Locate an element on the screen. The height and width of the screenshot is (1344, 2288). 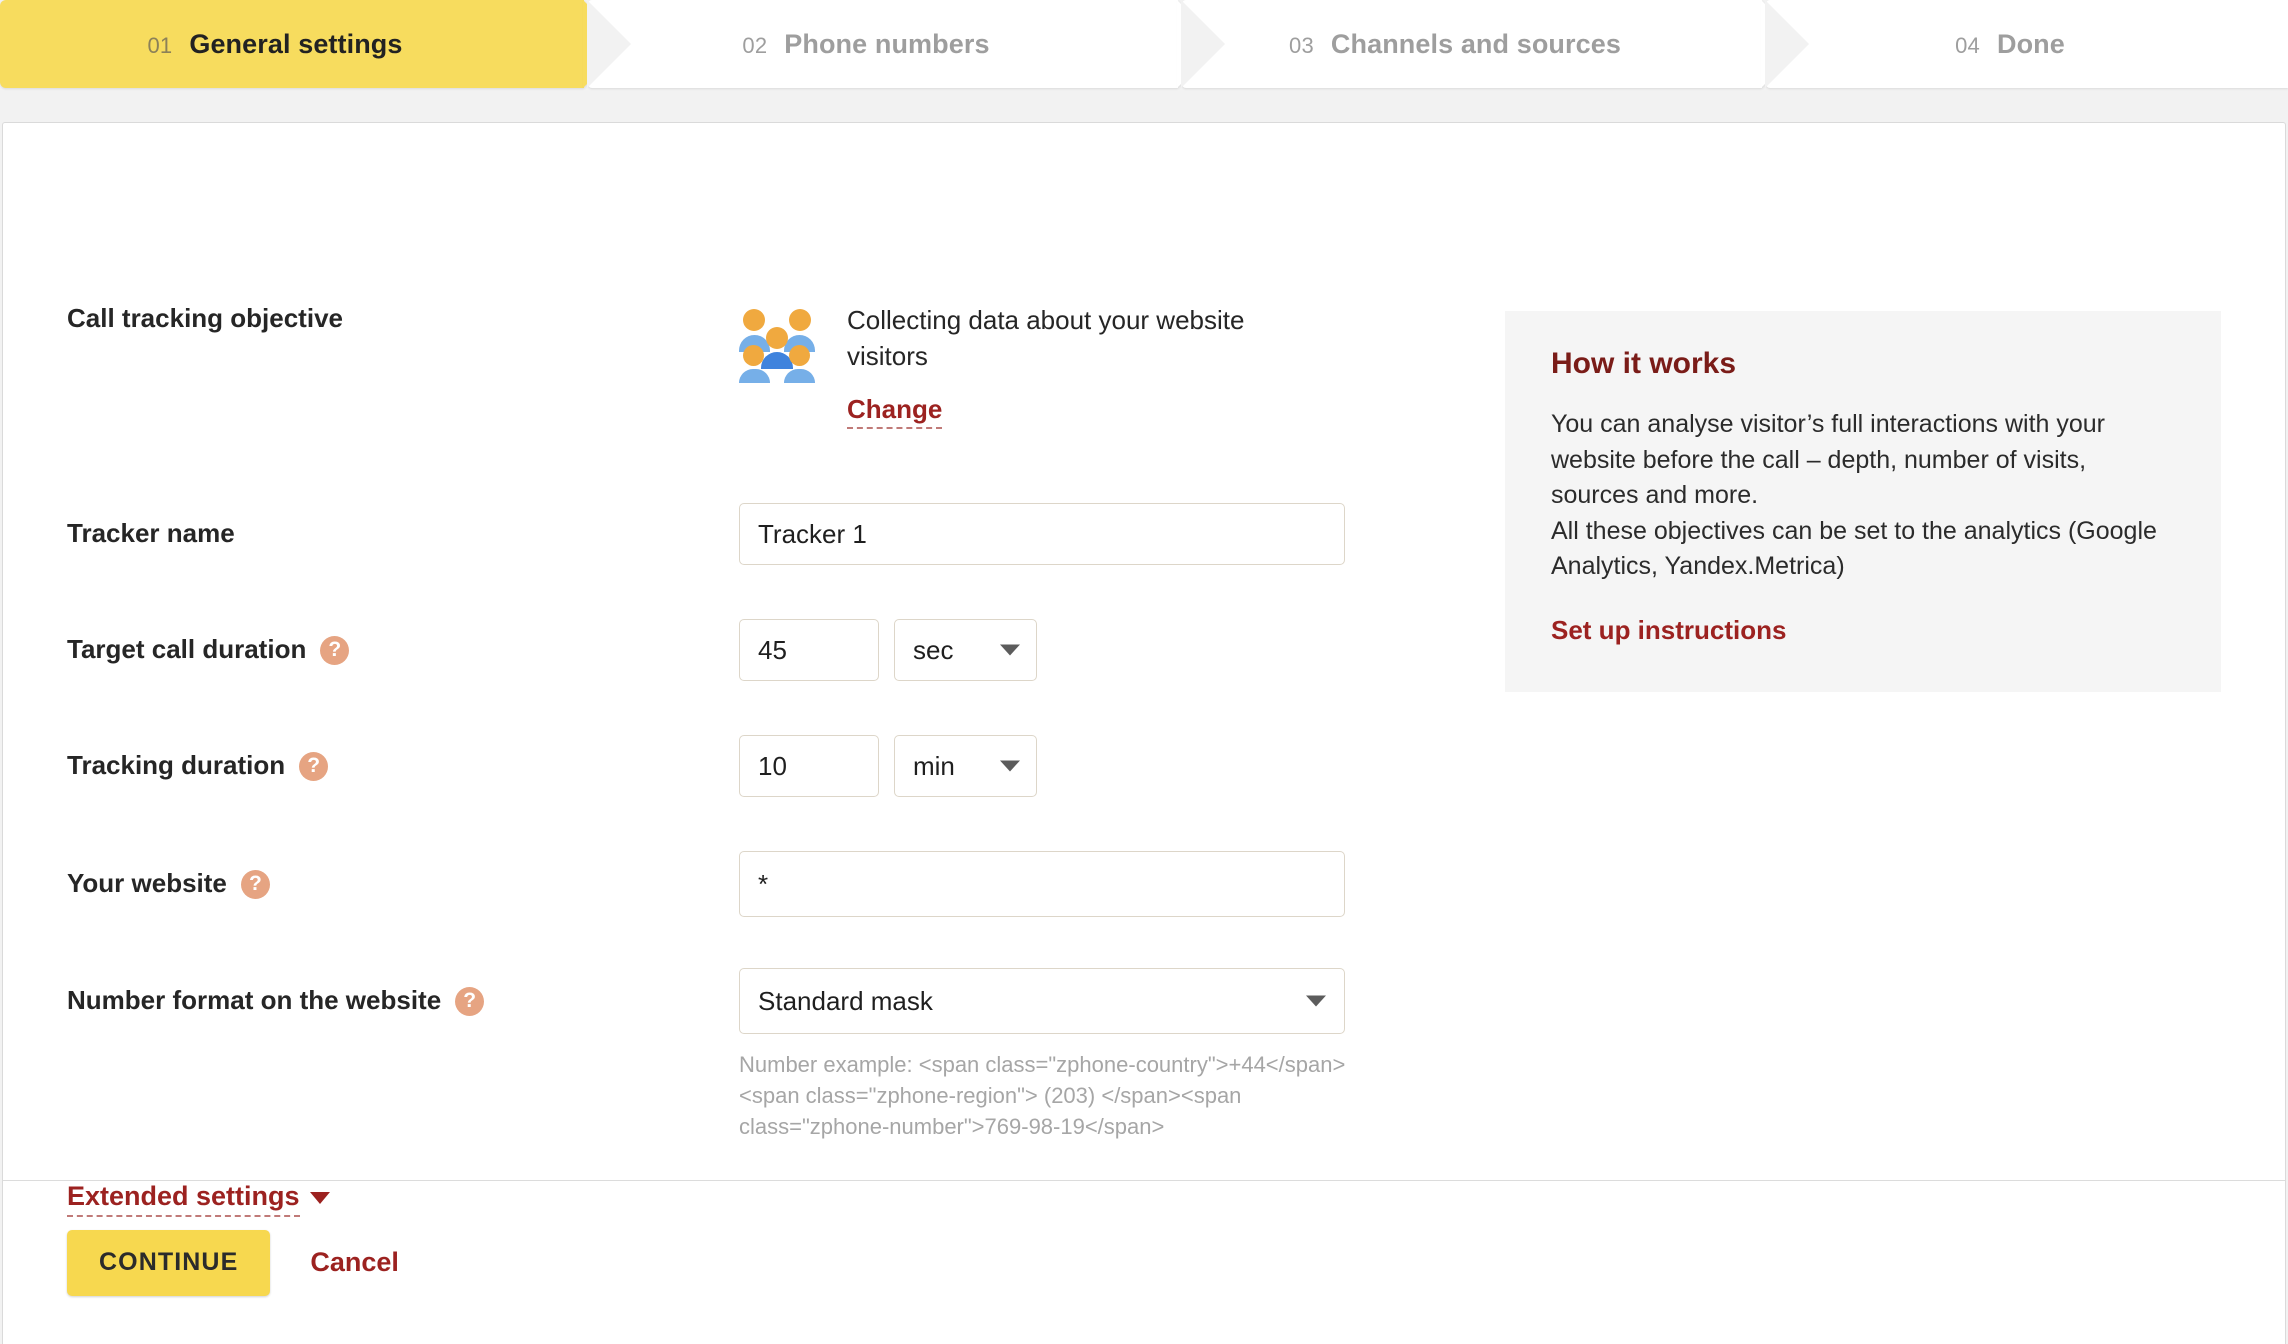
tab-number: 02 is located at coordinates (755, 45).